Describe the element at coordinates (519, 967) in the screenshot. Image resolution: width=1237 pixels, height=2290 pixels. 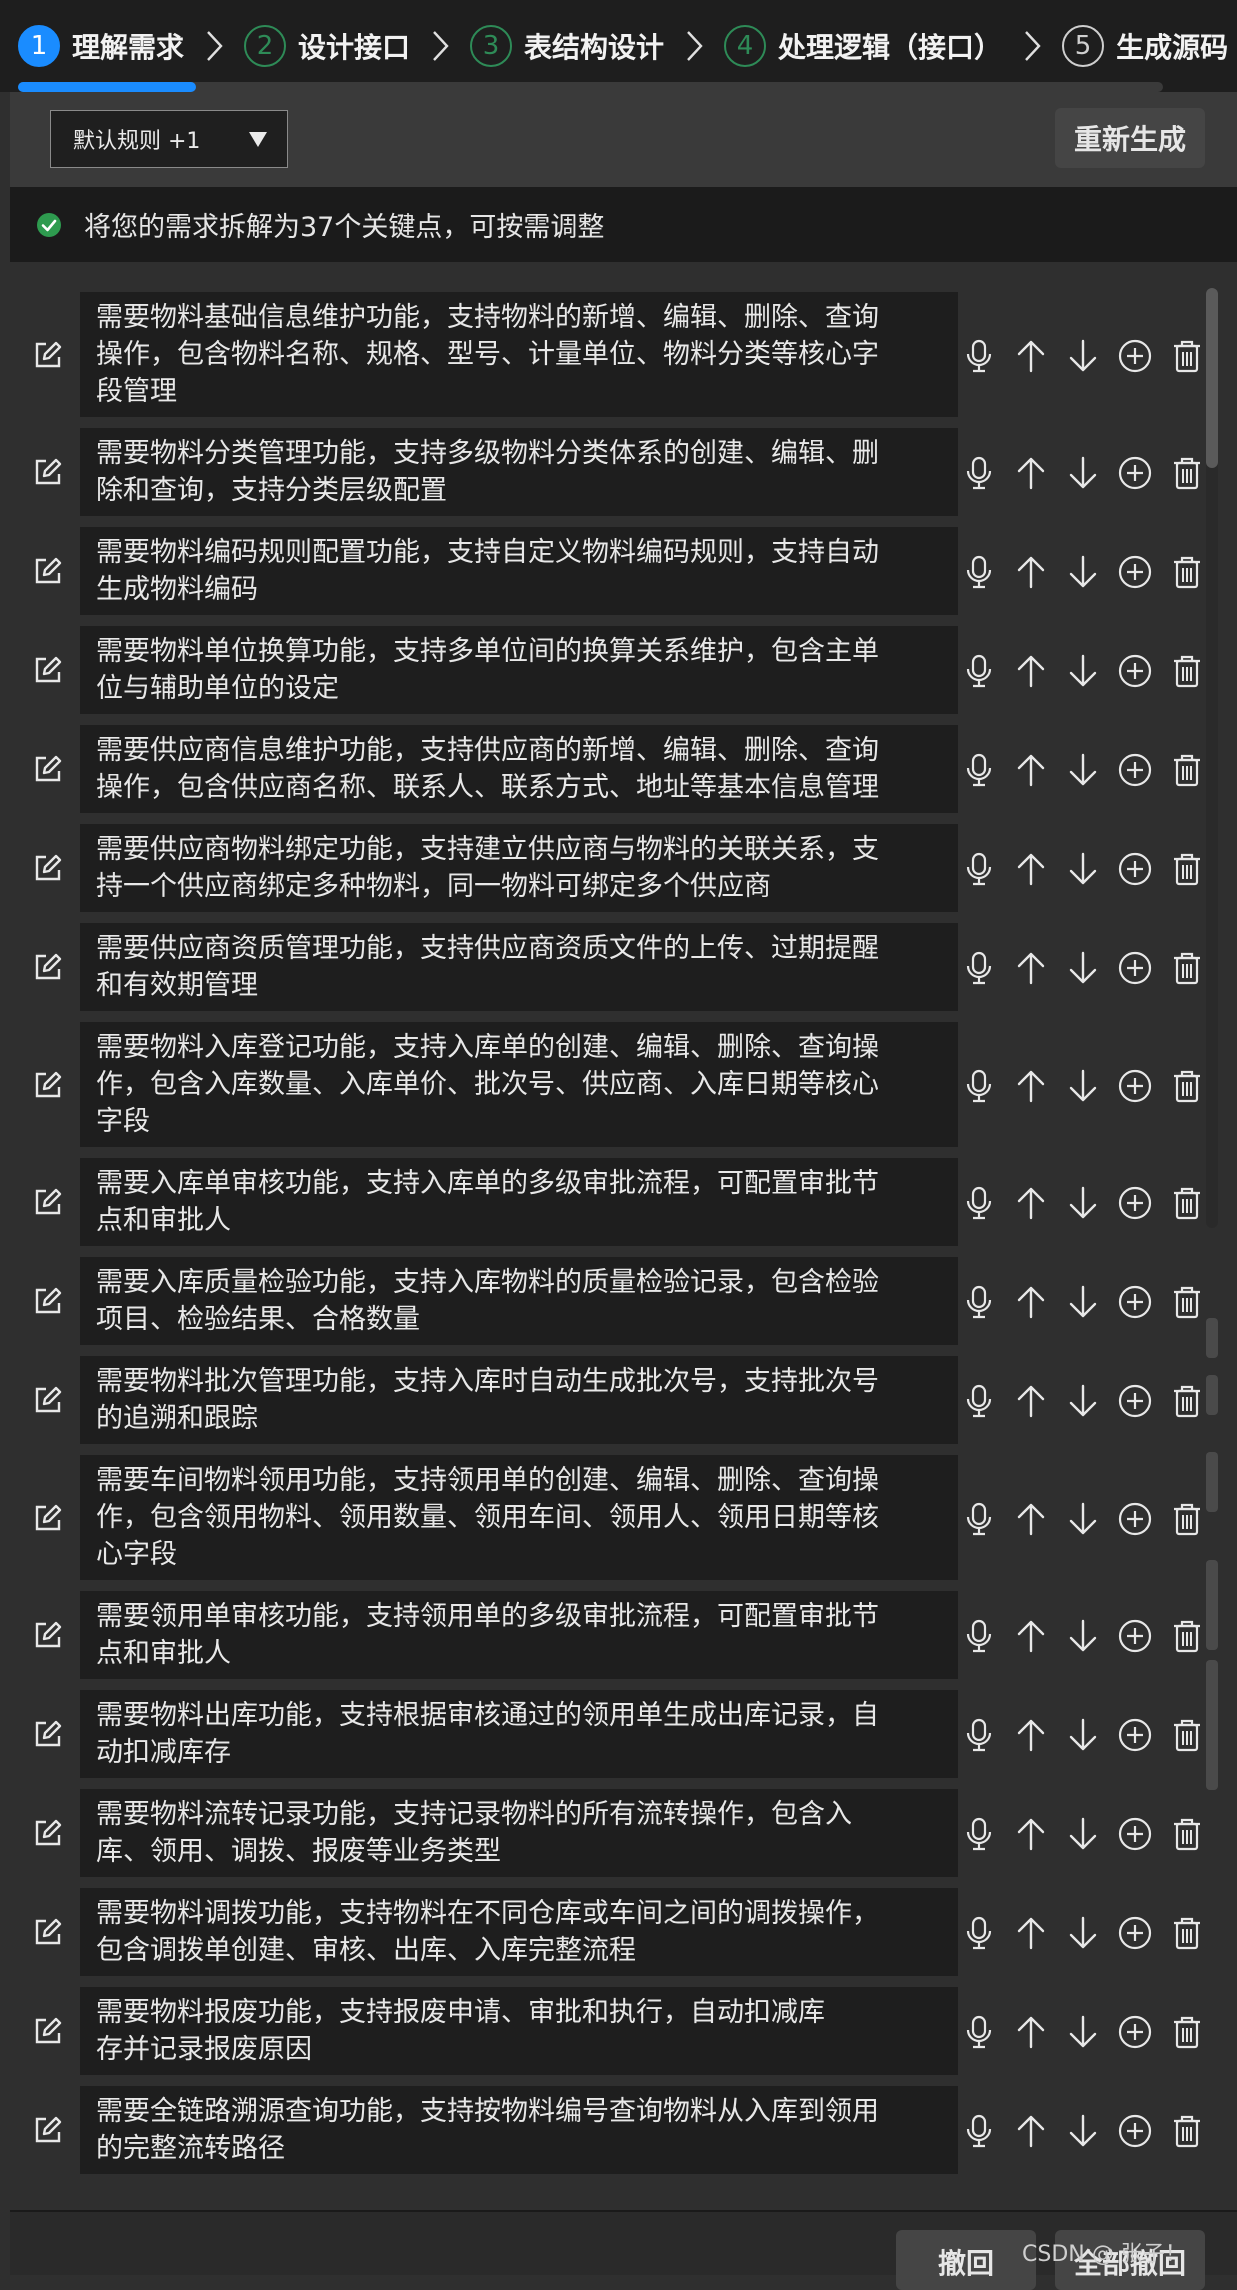
I see `requirement-text: 需要供应商资质管理功能，支持供应商资质文件的上传、过期提醒 和有效期管理` at that location.